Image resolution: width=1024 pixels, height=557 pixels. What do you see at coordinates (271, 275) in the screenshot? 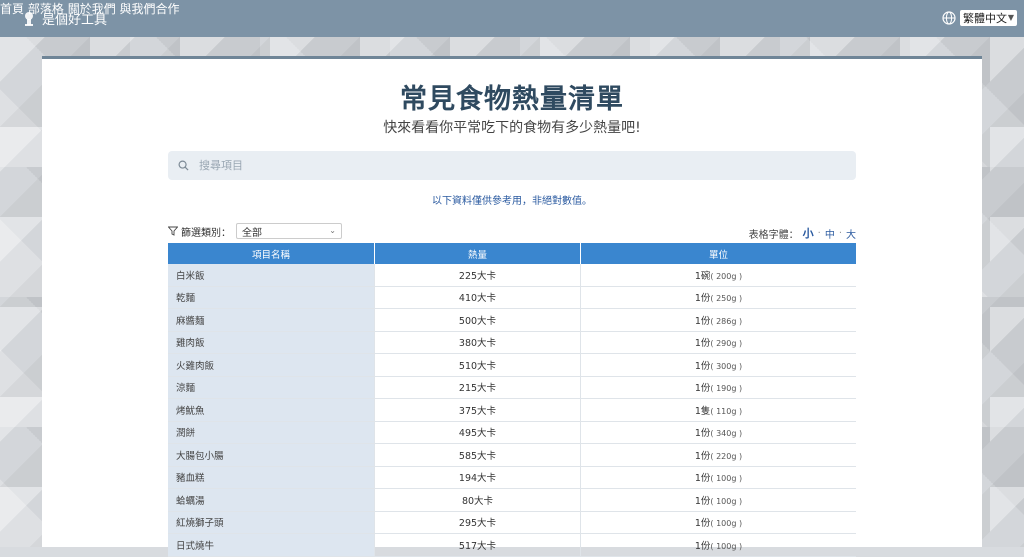
I see `food-name: 白米飯` at bounding box center [271, 275].